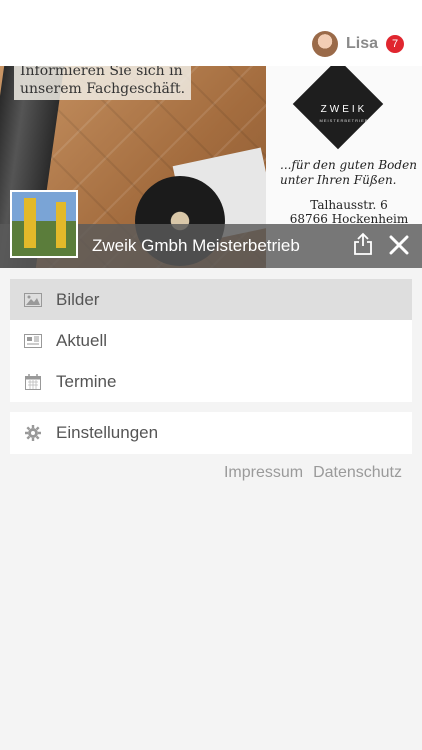 This screenshot has width=422, height=750. I want to click on logo-name: ZWEIK, so click(344, 109).